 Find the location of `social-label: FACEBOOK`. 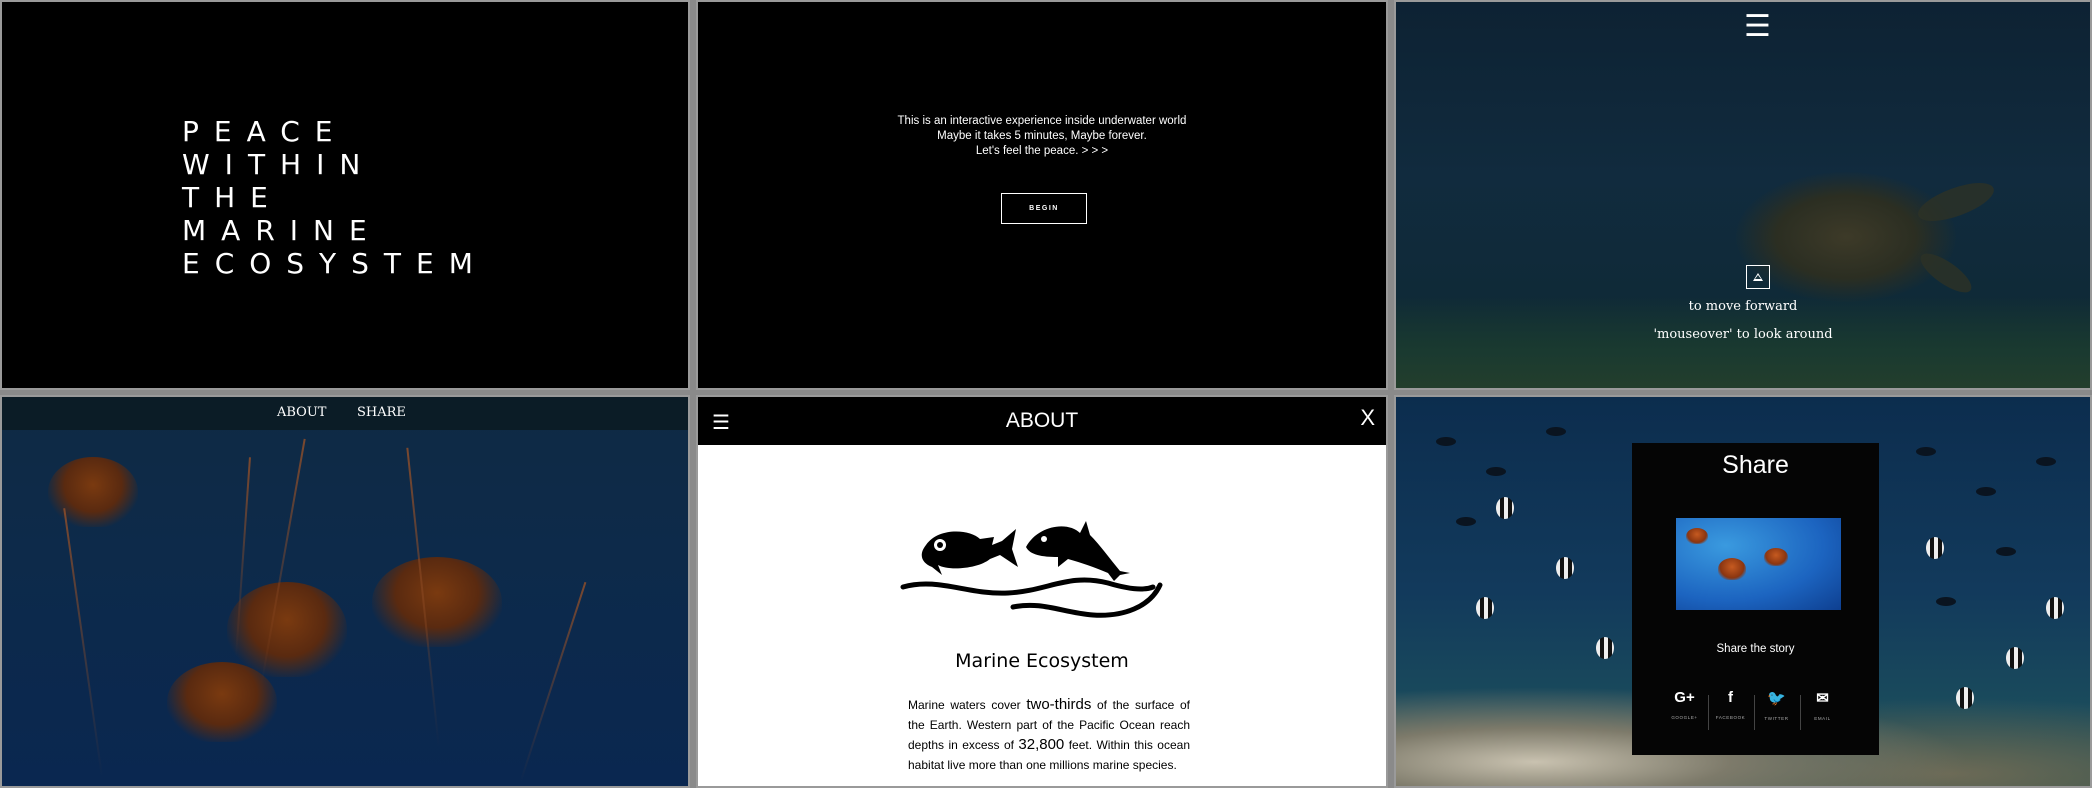

social-label: FACEBOOK is located at coordinates (1730, 717).